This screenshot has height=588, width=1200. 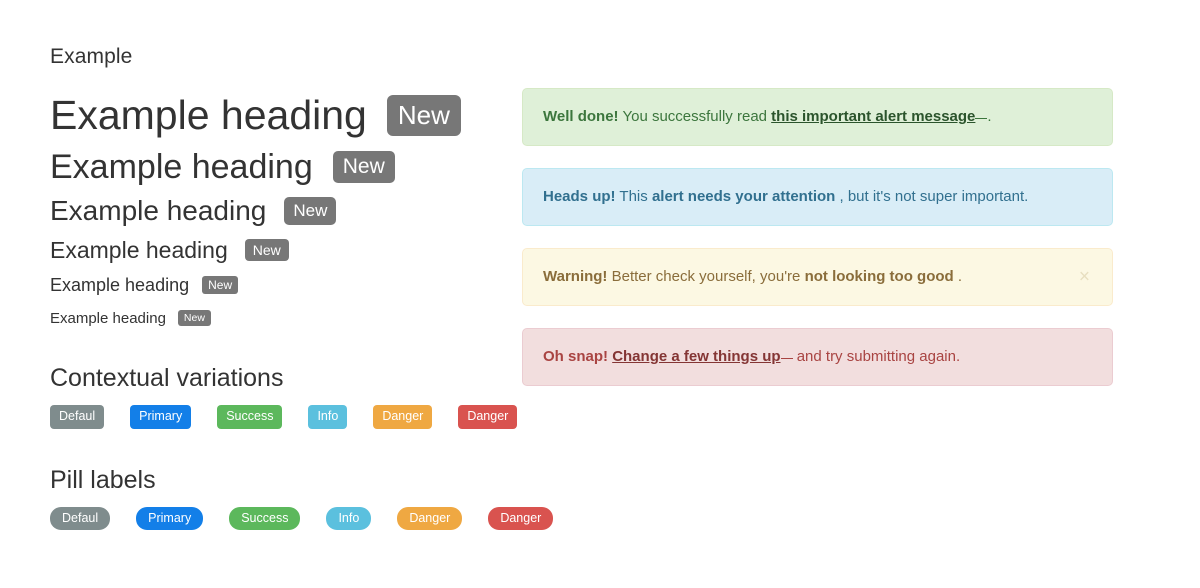 I want to click on heading-text-h4: Example heading, so click(x=139, y=249).